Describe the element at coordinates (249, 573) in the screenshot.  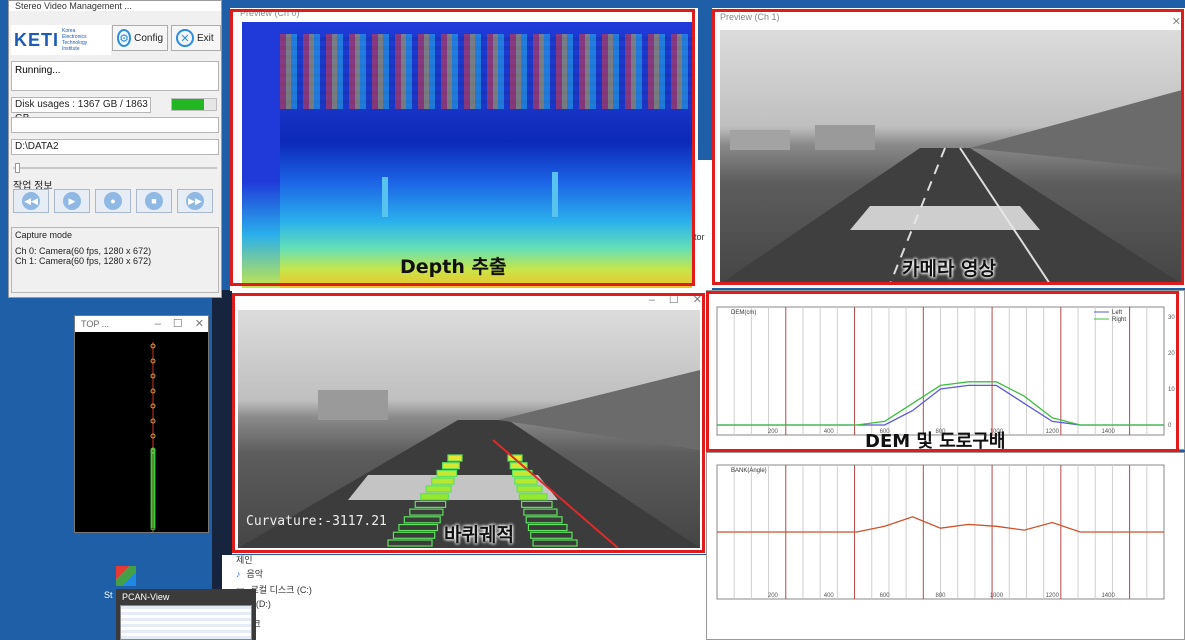
I see `explorer-item-music: ♪ 음악` at that location.